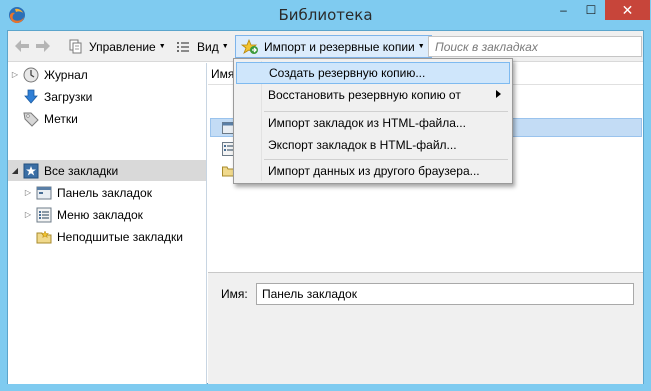  I want to click on tree-item-tags: Метки, so click(50, 118).